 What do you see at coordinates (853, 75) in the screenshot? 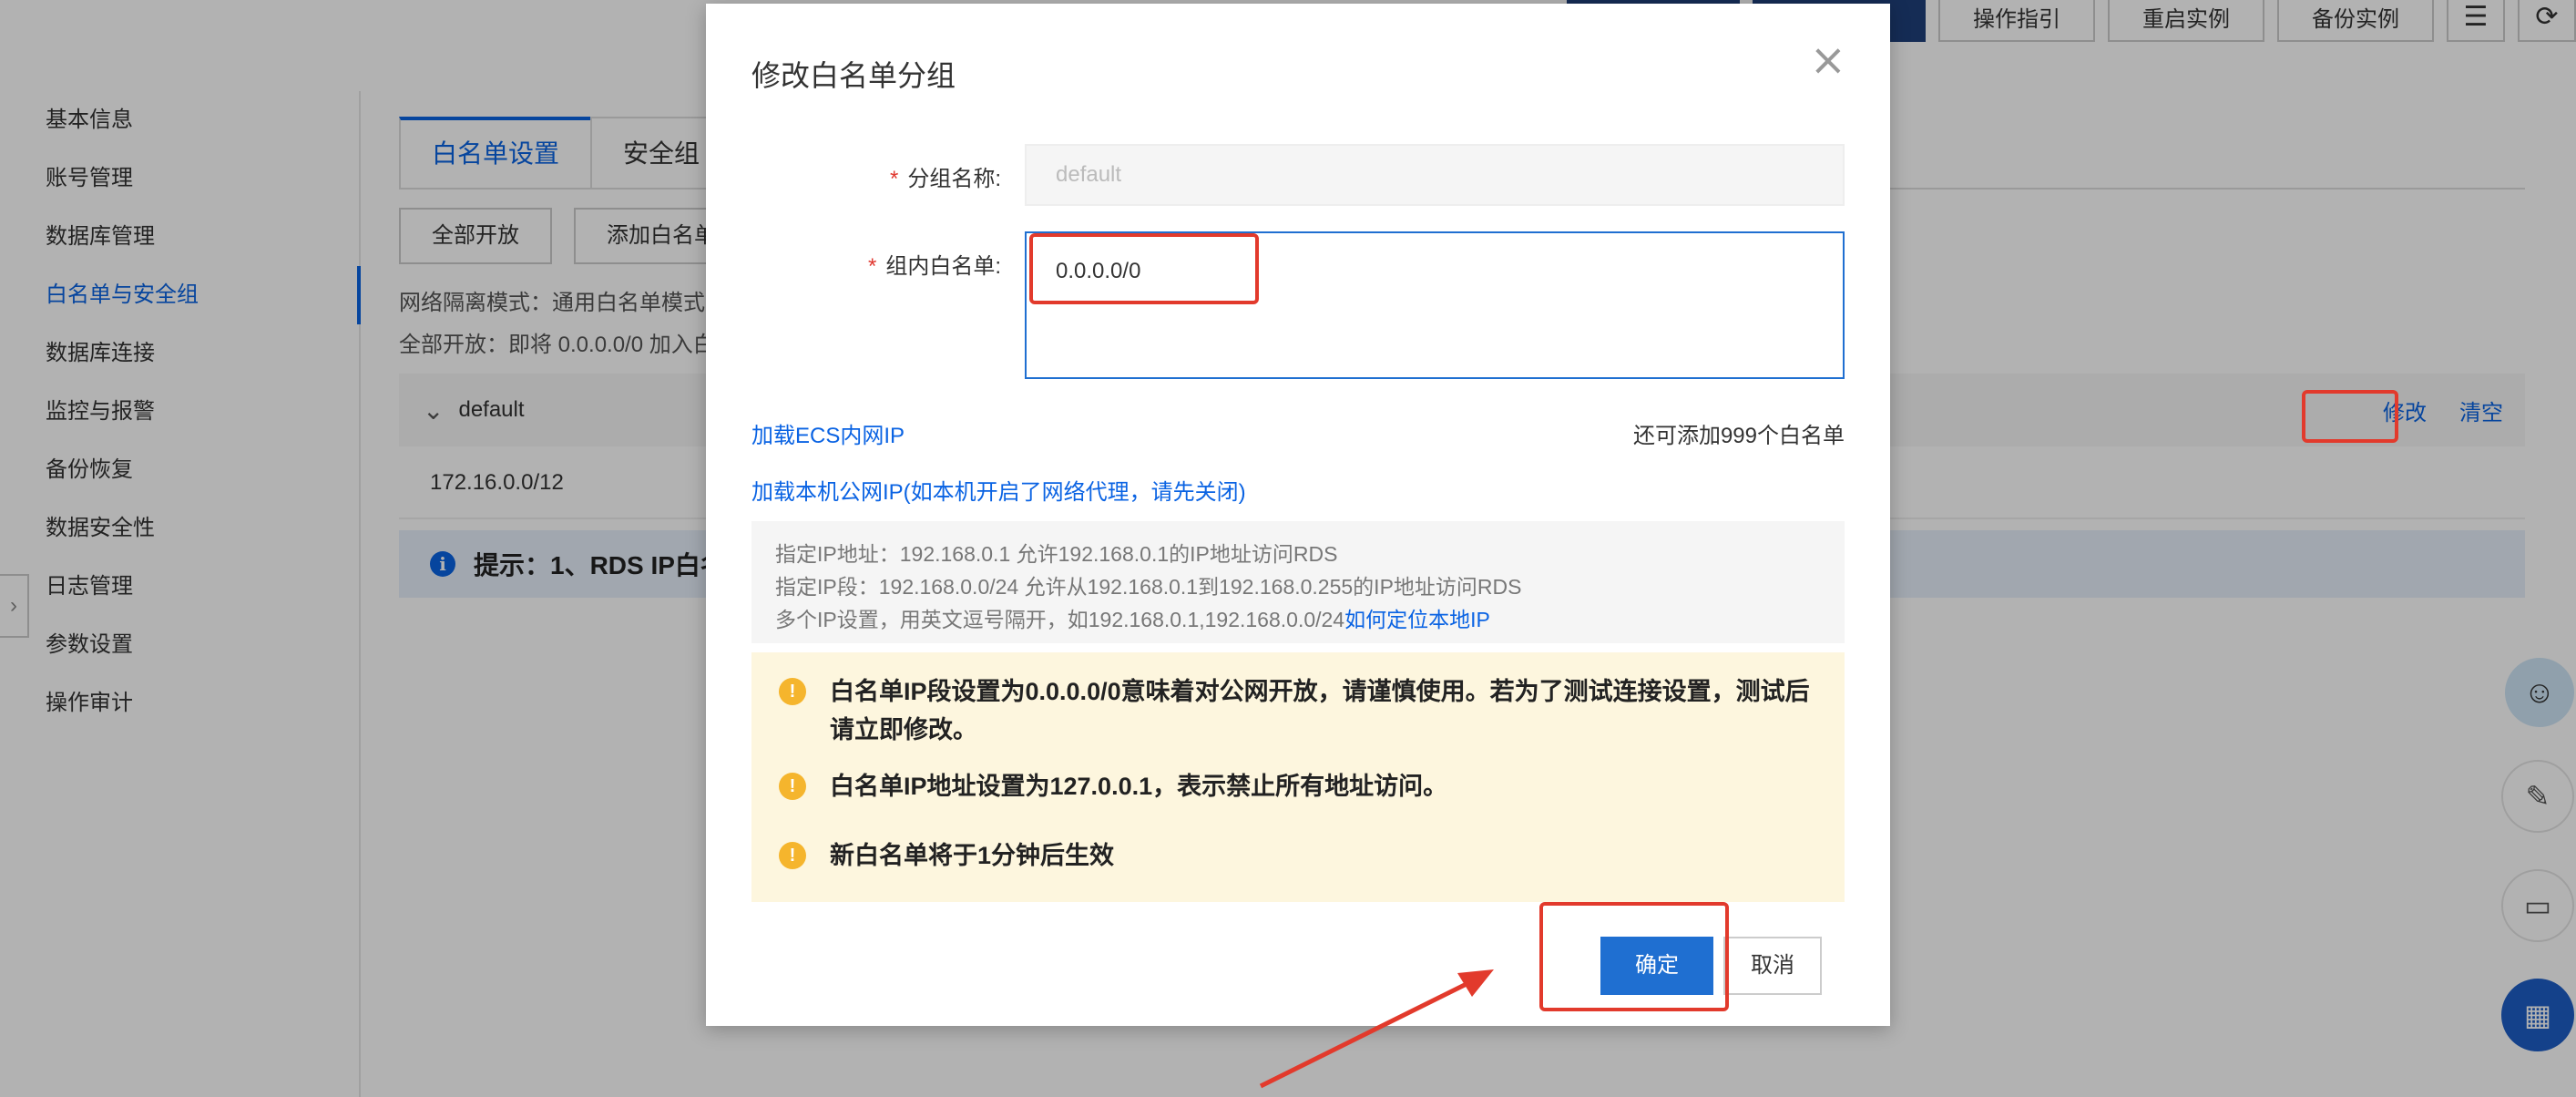
I see `dialog-title: 修改白名单分组` at bounding box center [853, 75].